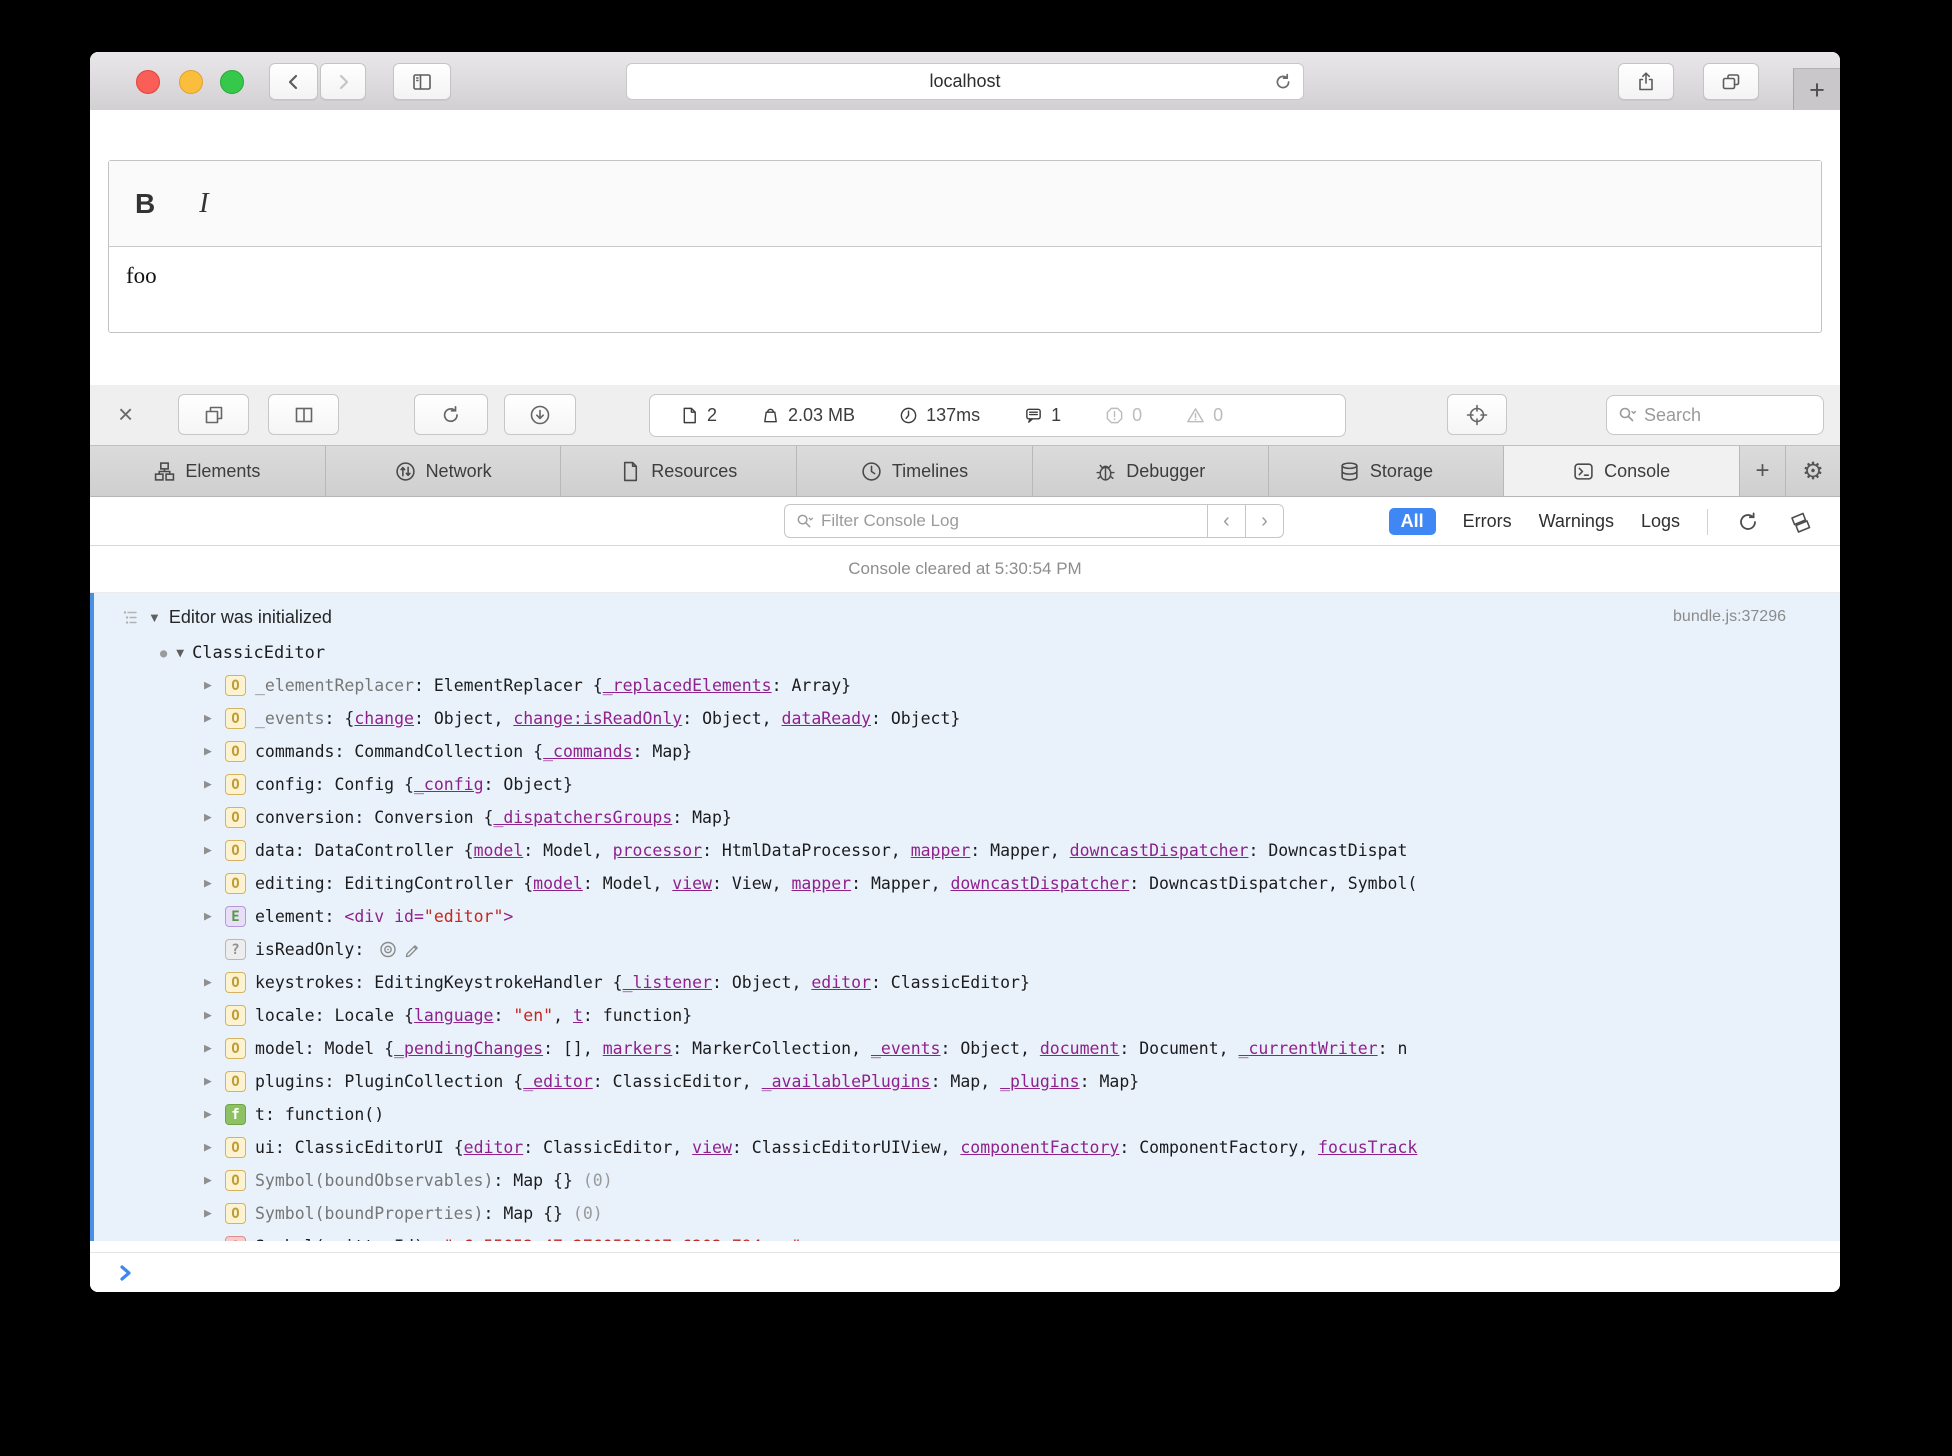 The image size is (1952, 1456). I want to click on add-inspector-tab-button: +, so click(1763, 471).